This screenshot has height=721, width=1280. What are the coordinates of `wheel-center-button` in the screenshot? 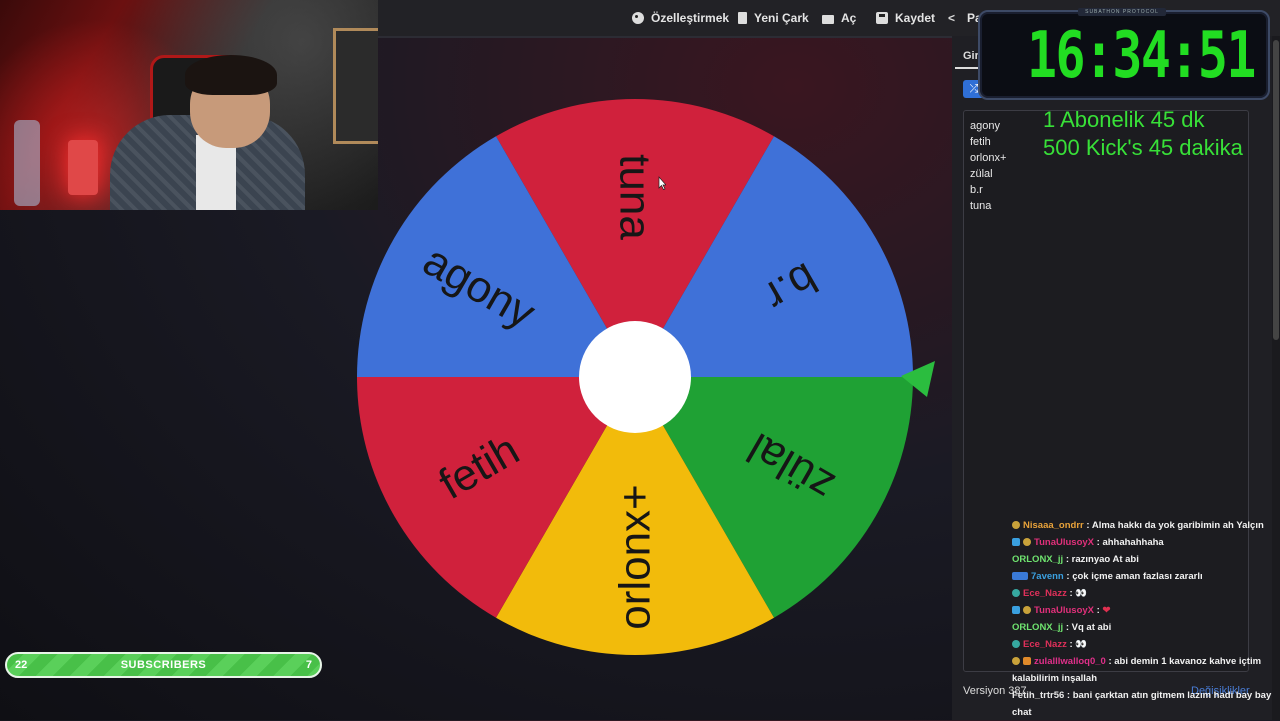 It's located at (635, 377).